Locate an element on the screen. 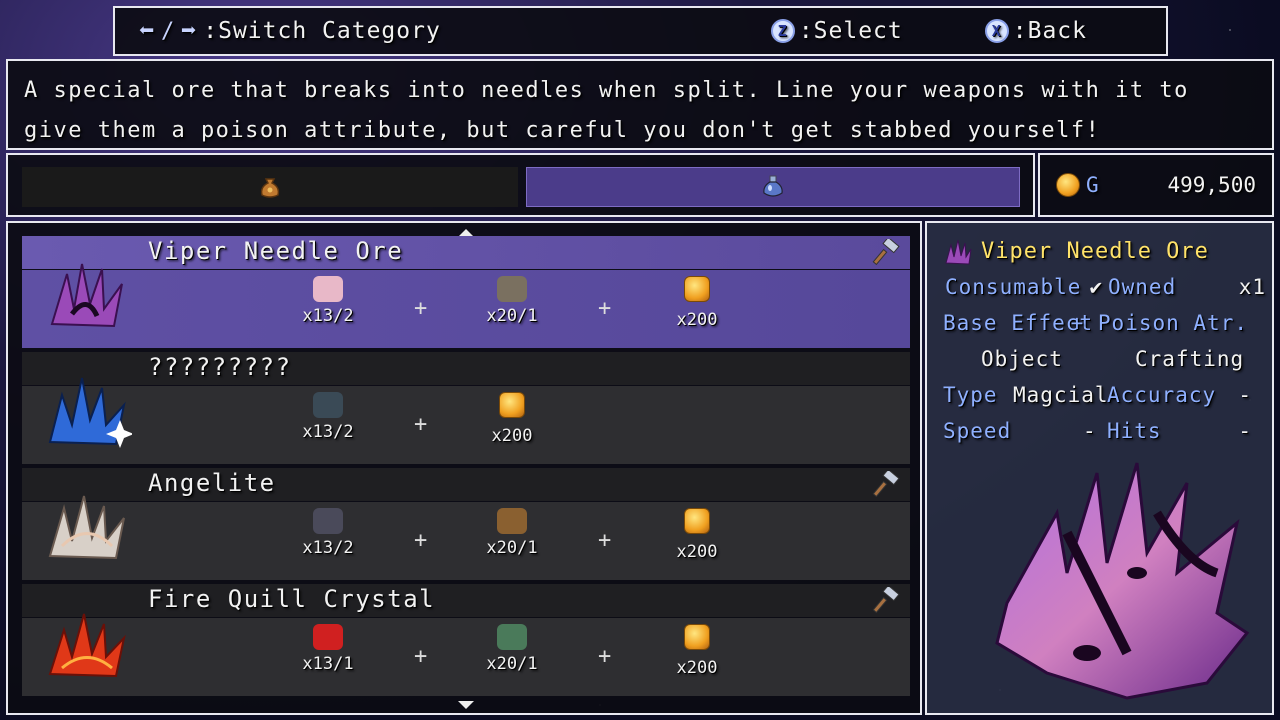 This screenshot has width=1280, height=720. switch-category-label: :Switch Category is located at coordinates (322, 31).